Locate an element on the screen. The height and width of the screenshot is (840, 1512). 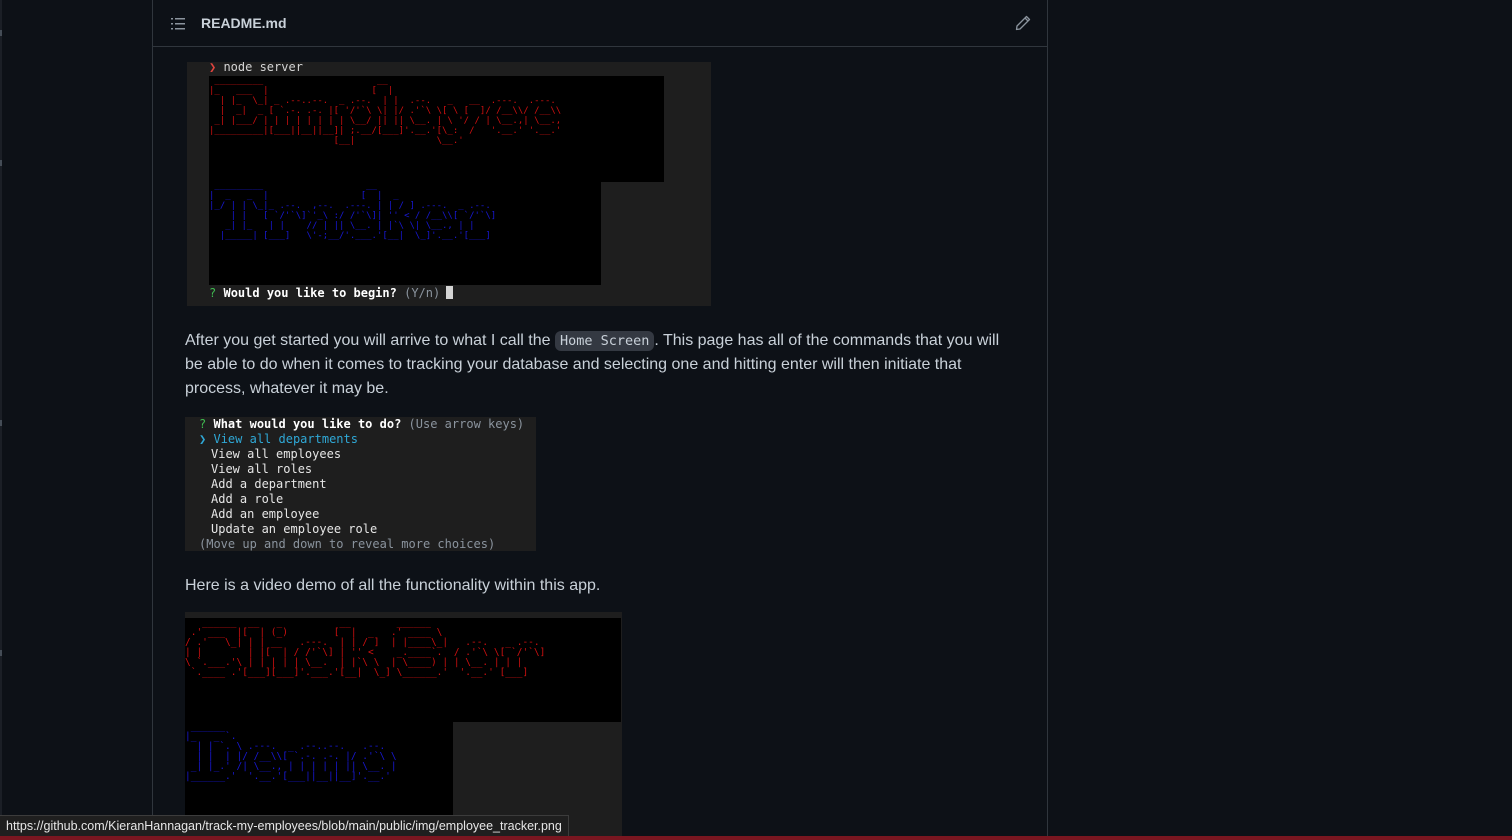
menu-item: View all roles is located at coordinates (262, 469).